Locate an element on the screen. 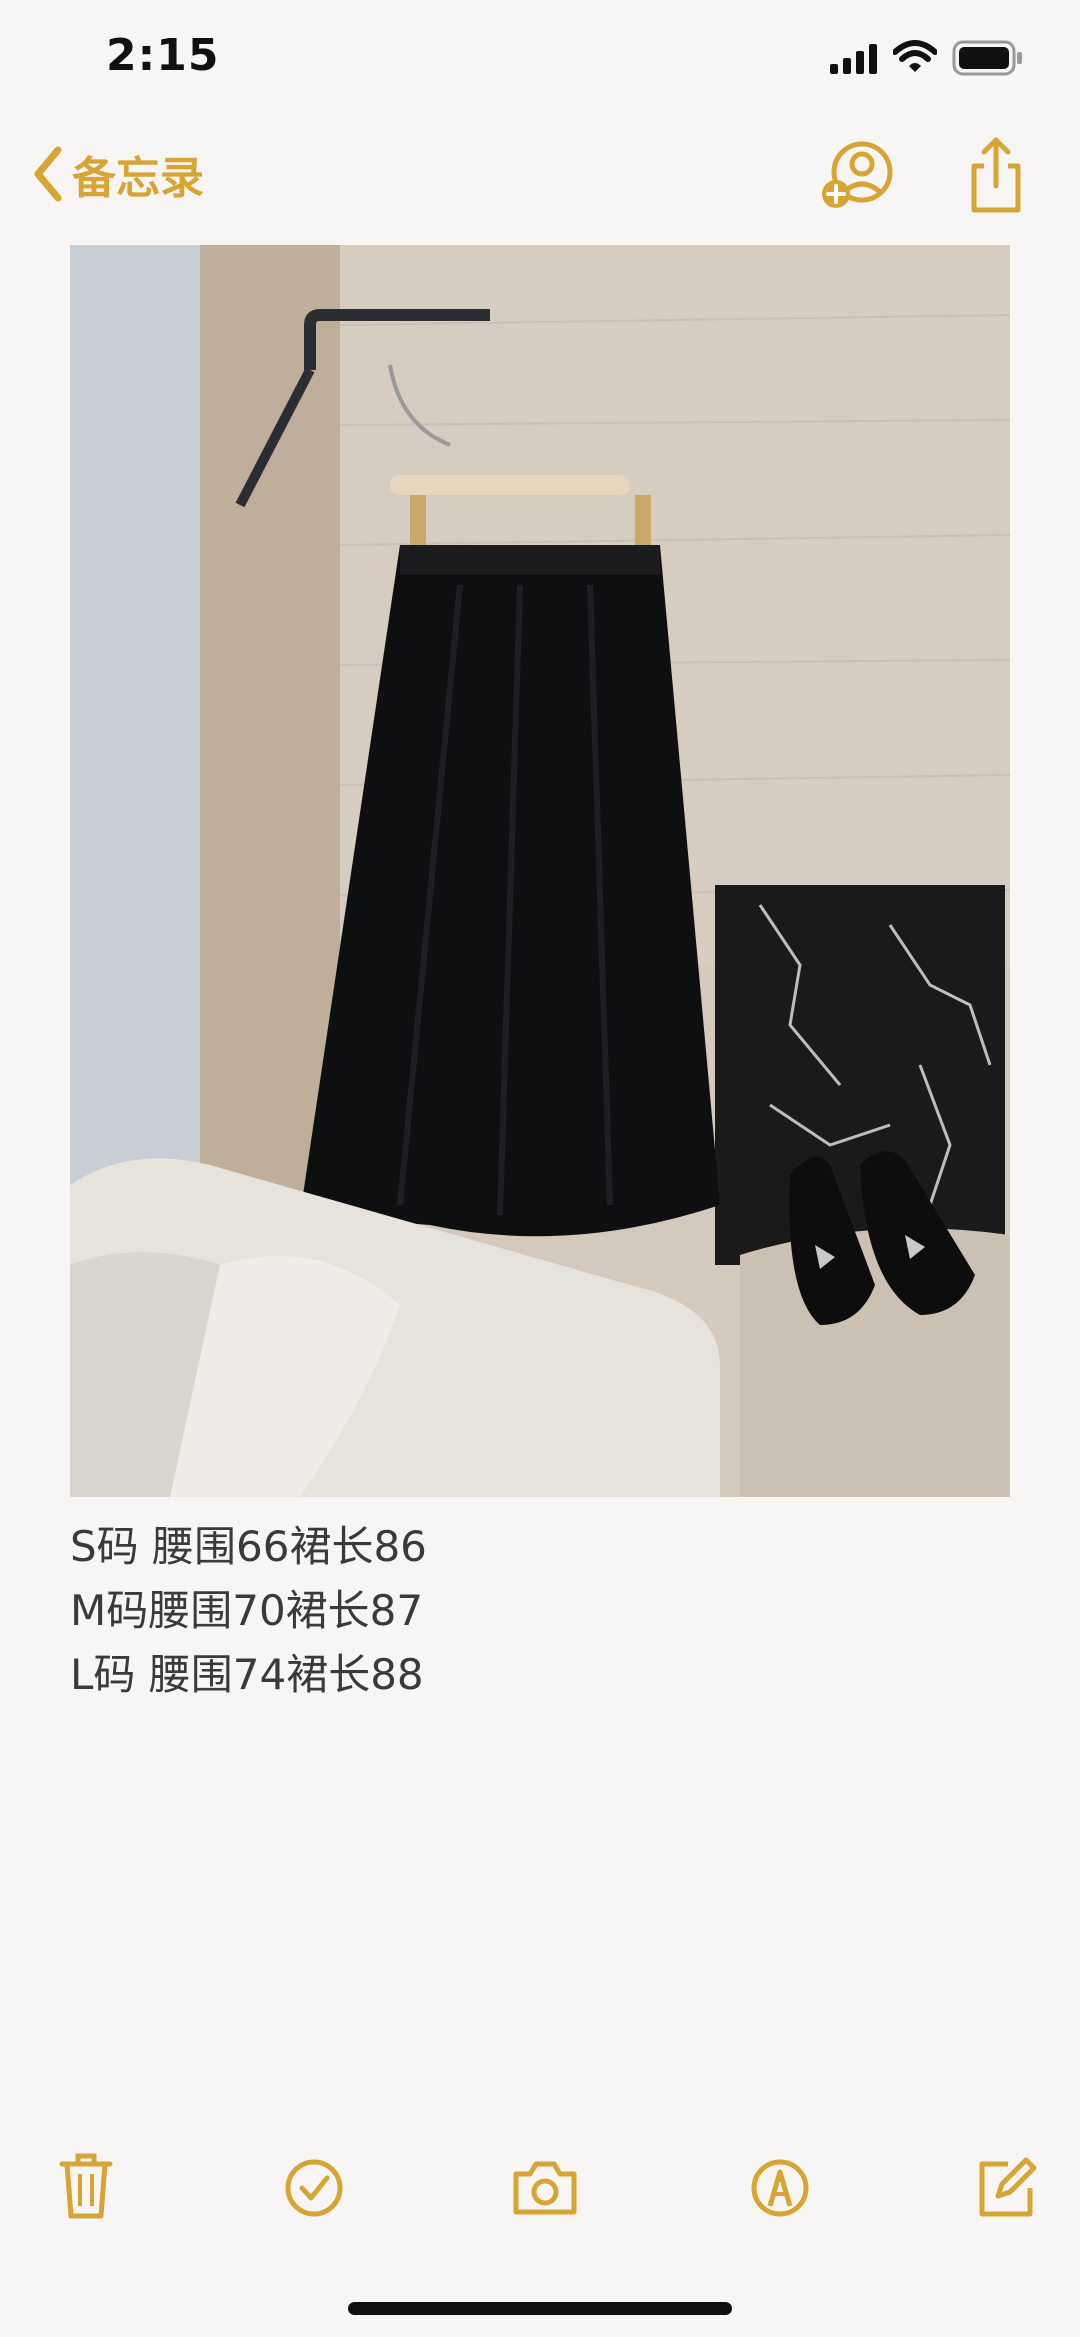 This screenshot has height=2337, width=1080. bottom-toolbar is located at coordinates (540, 2190).